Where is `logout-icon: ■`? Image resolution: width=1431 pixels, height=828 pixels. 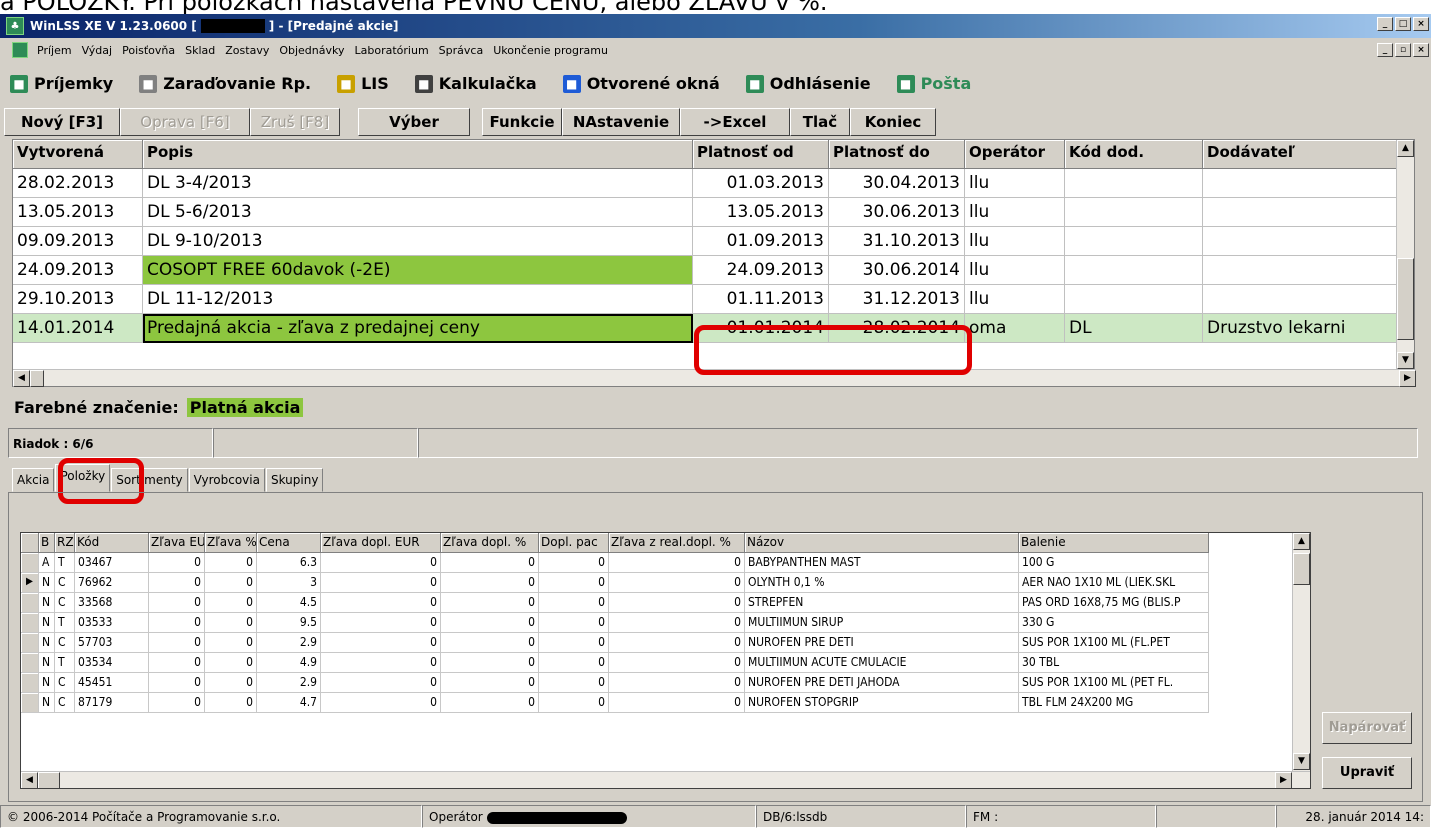
logout-icon: ■ is located at coordinates (754, 83).